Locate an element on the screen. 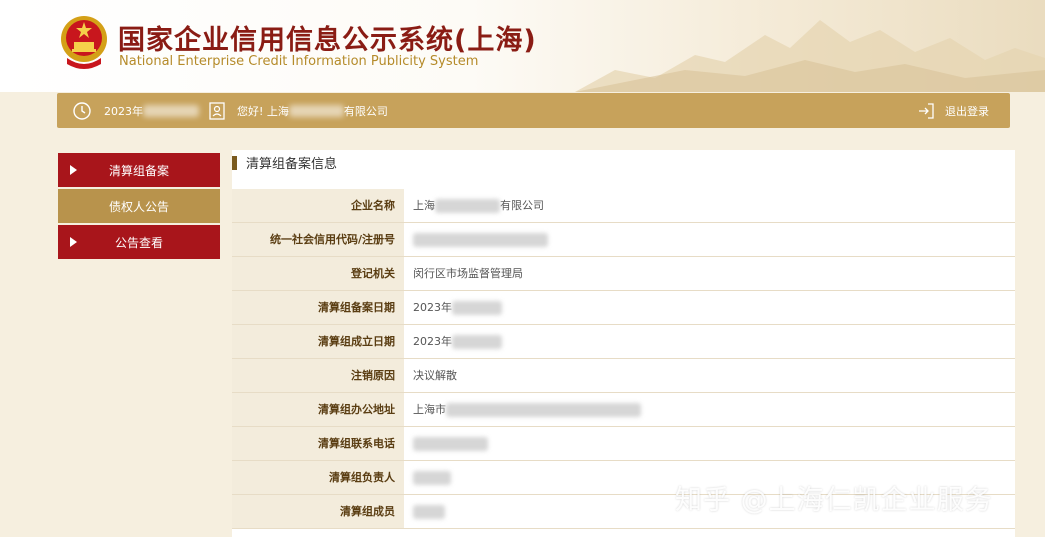  table-row-cancellation-reason: 注销原因 决议解散 is located at coordinates (623, 376).